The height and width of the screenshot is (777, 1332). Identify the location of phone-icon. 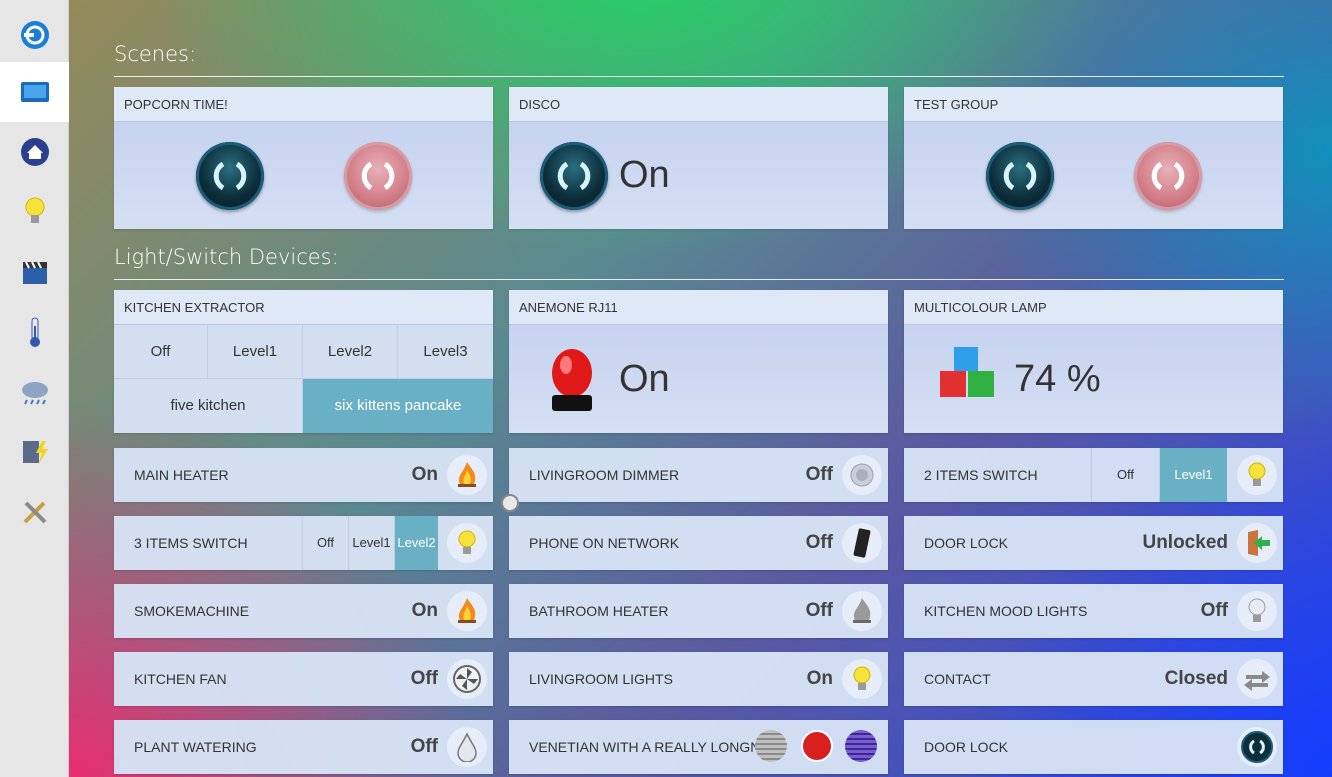
(862, 543).